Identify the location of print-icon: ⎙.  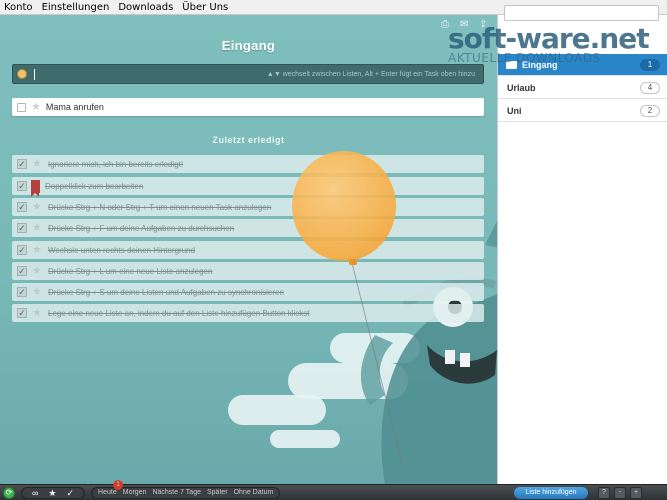
(446, 25).